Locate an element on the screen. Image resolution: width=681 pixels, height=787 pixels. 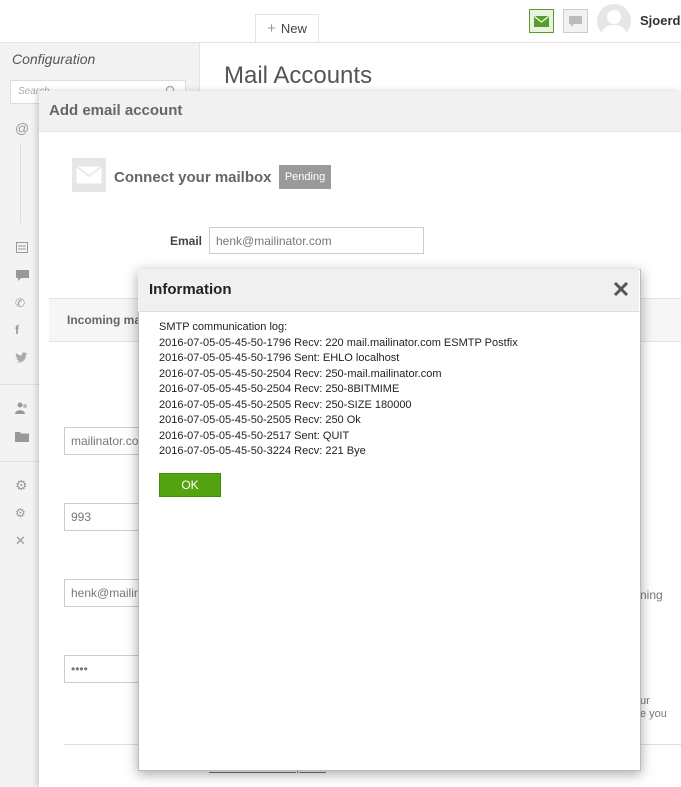
ok-button: OK is located at coordinates (190, 485).